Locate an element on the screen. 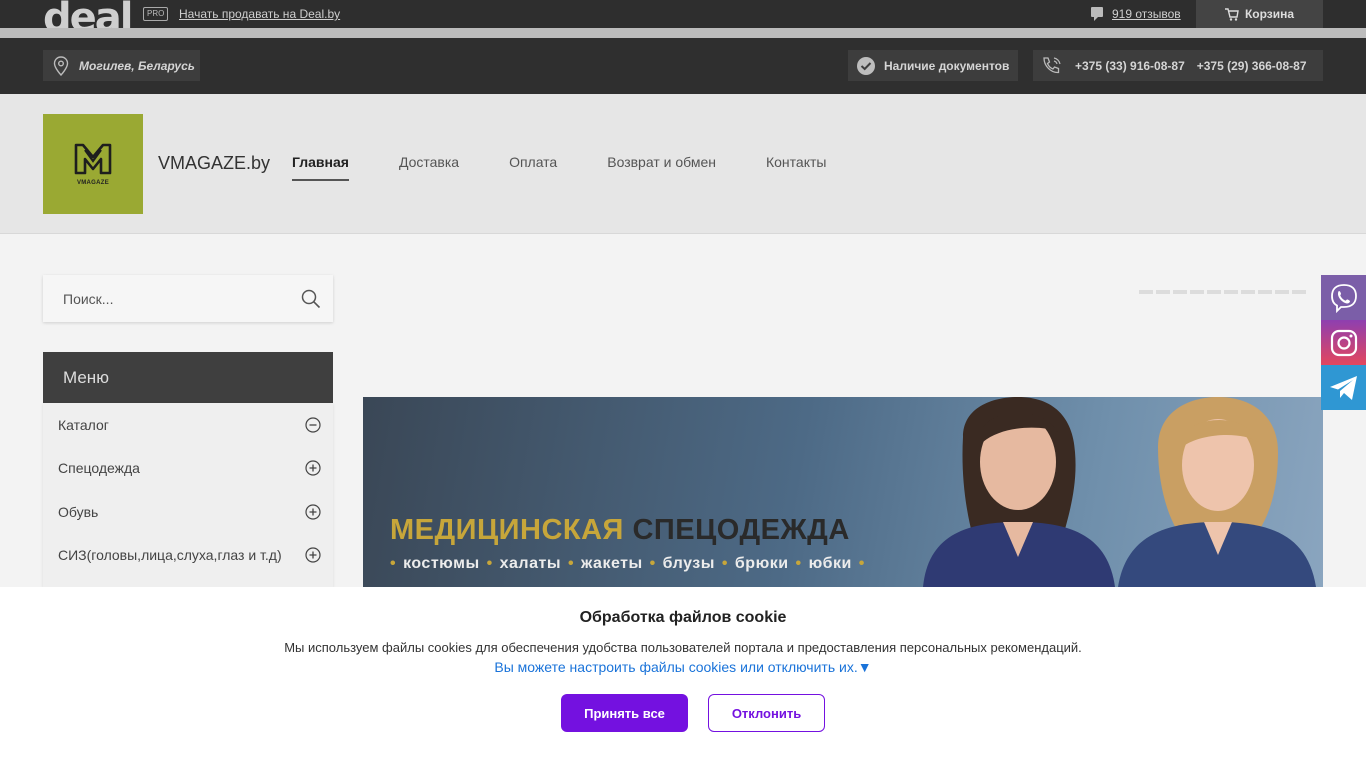 This screenshot has height=768, width=1366. cart-button: Корзина is located at coordinates (1259, 14).